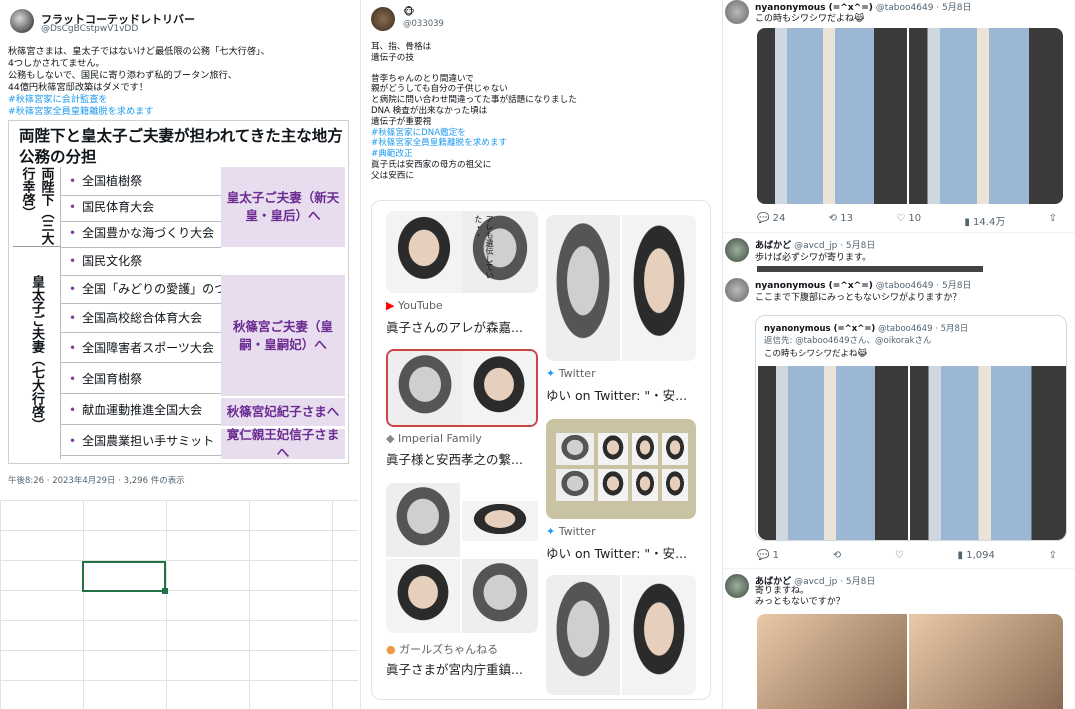  I want to click on tweet-text: 寄りますね。 みっともないですか？, so click(800, 597).